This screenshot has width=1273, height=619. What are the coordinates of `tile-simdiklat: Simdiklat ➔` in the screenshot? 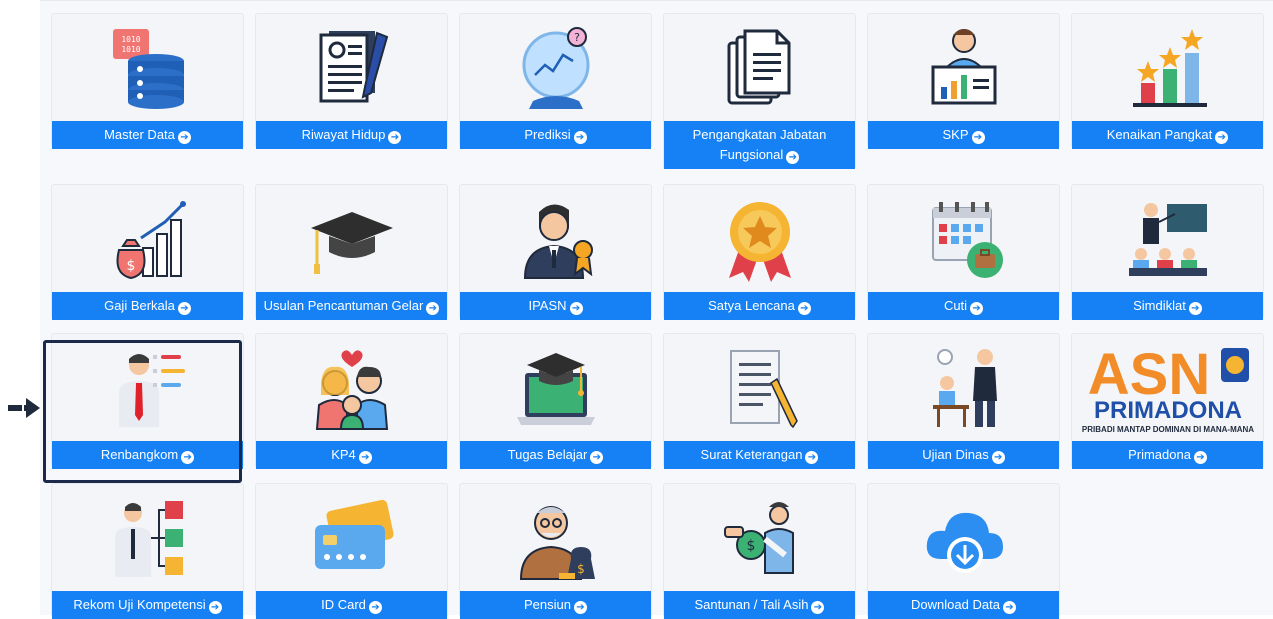 It's located at (1167, 252).